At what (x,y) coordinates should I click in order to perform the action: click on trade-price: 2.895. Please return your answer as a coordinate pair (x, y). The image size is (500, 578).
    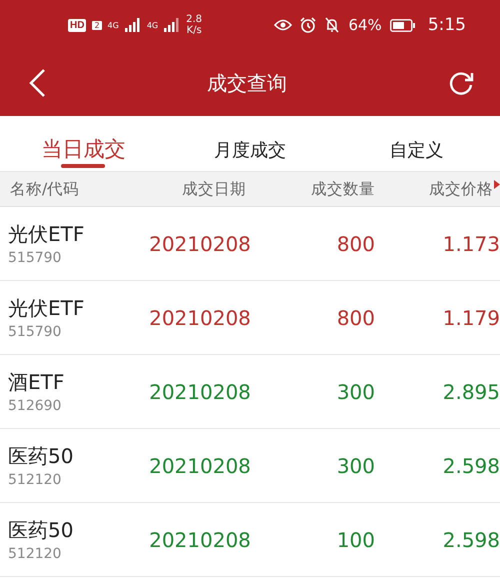
    Looking at the image, I should click on (471, 392).